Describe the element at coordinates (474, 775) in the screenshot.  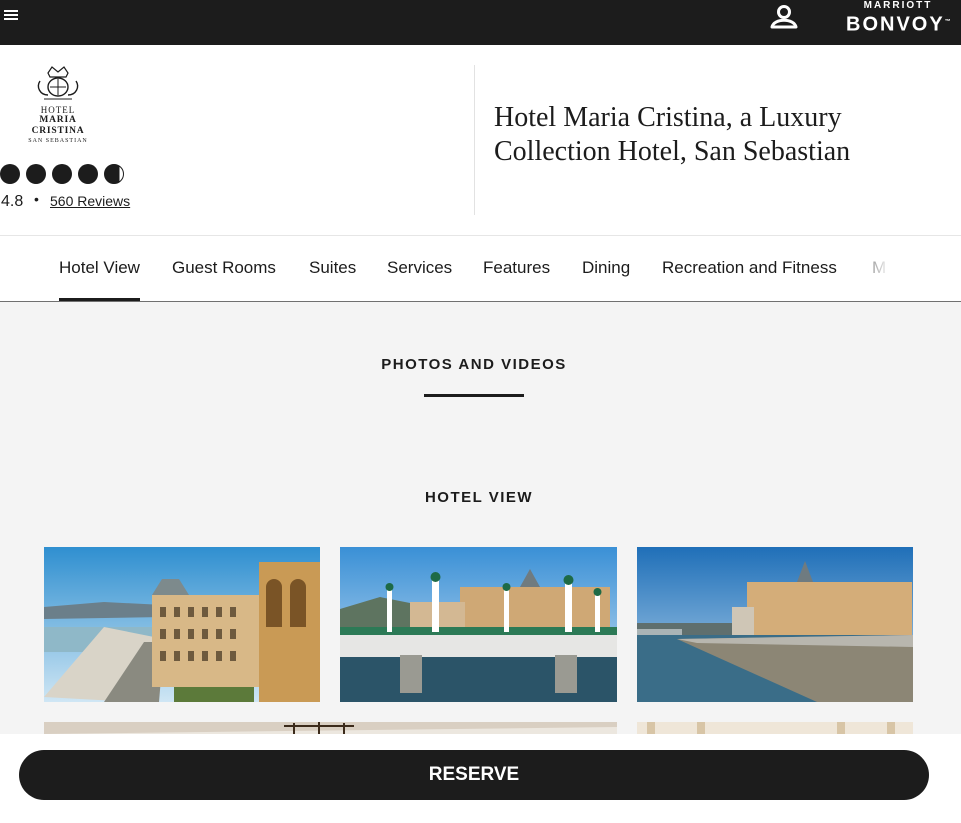
I see `reserve-button: RESERVE` at that location.